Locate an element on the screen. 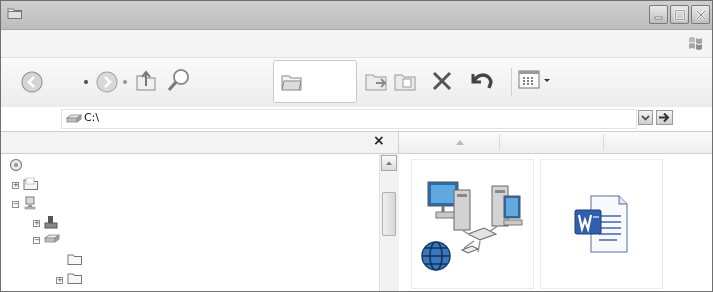  computer-icon is located at coordinates (30, 204).